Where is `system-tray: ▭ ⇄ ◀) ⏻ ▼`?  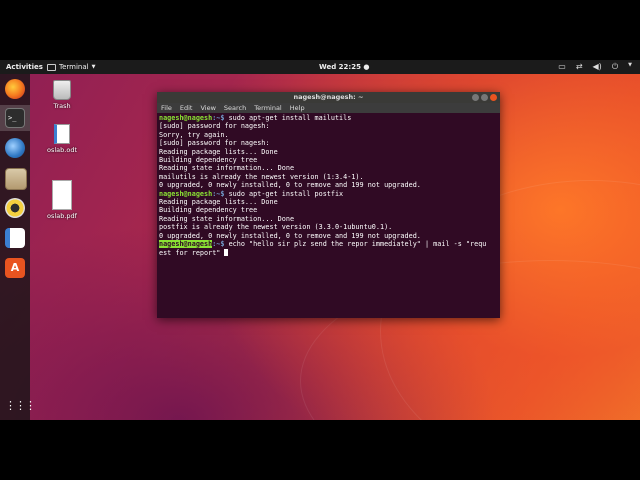
system-tray: ▭ ⇄ ◀) ⏻ ▼ is located at coordinates (595, 67).